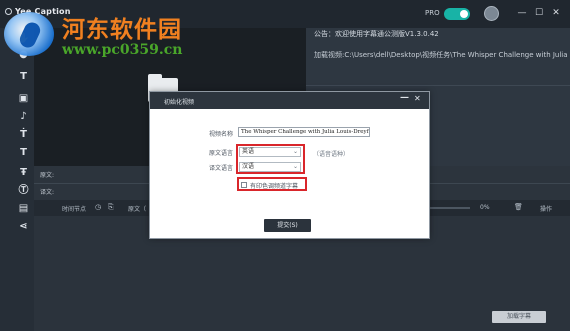 Image resolution: width=570 pixels, height=331 pixels. I want to click on text-t-icon: T, so click(23, 76).